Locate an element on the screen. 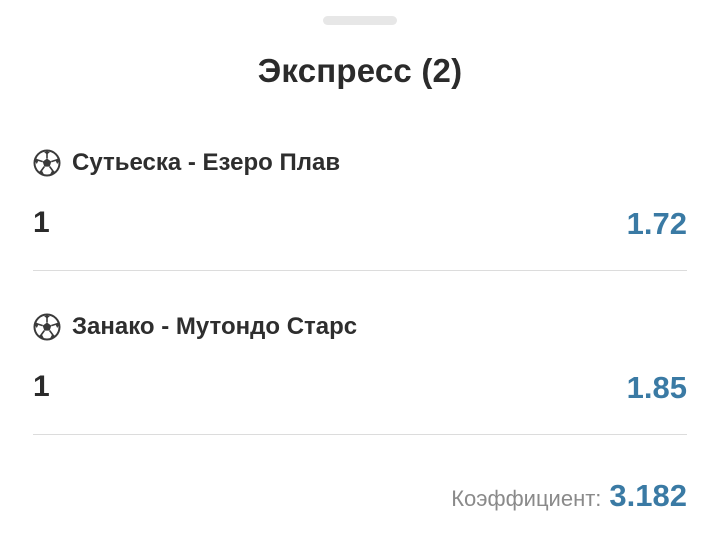 The height and width of the screenshot is (544, 720). sheet-title: Экспресс (2) is located at coordinates (360, 70).